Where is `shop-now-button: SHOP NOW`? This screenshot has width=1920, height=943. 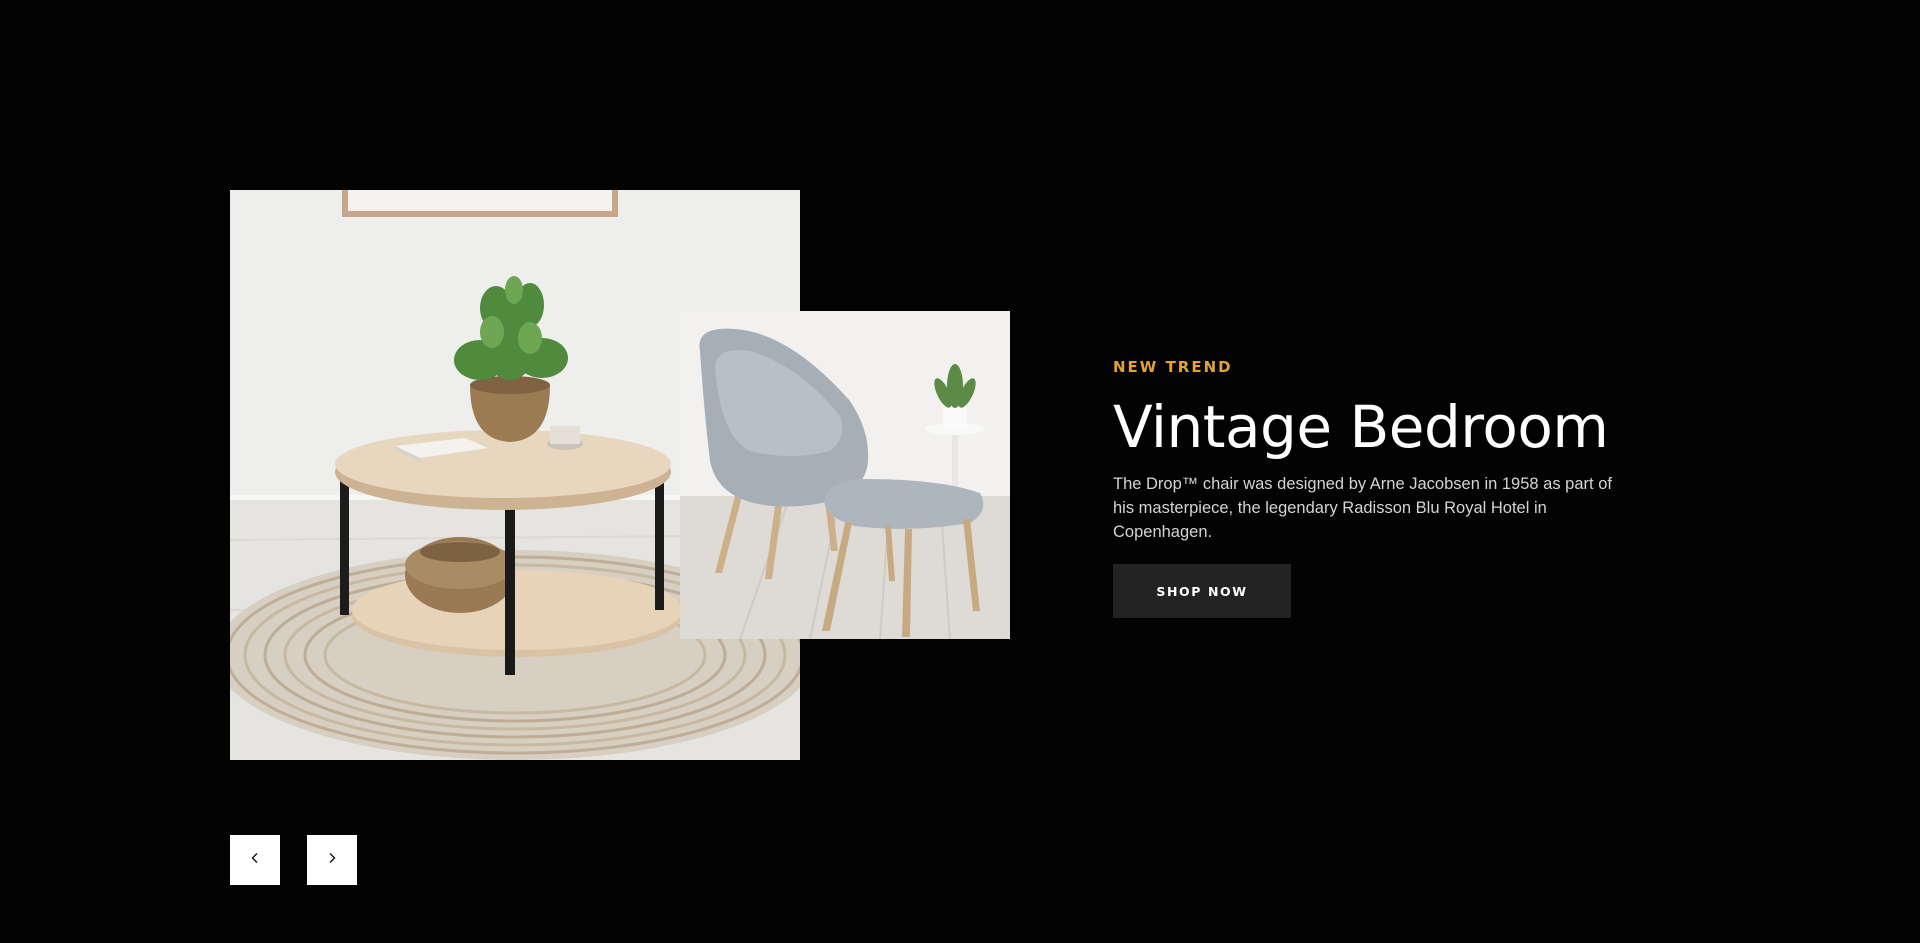
shop-now-button: SHOP NOW is located at coordinates (1202, 591).